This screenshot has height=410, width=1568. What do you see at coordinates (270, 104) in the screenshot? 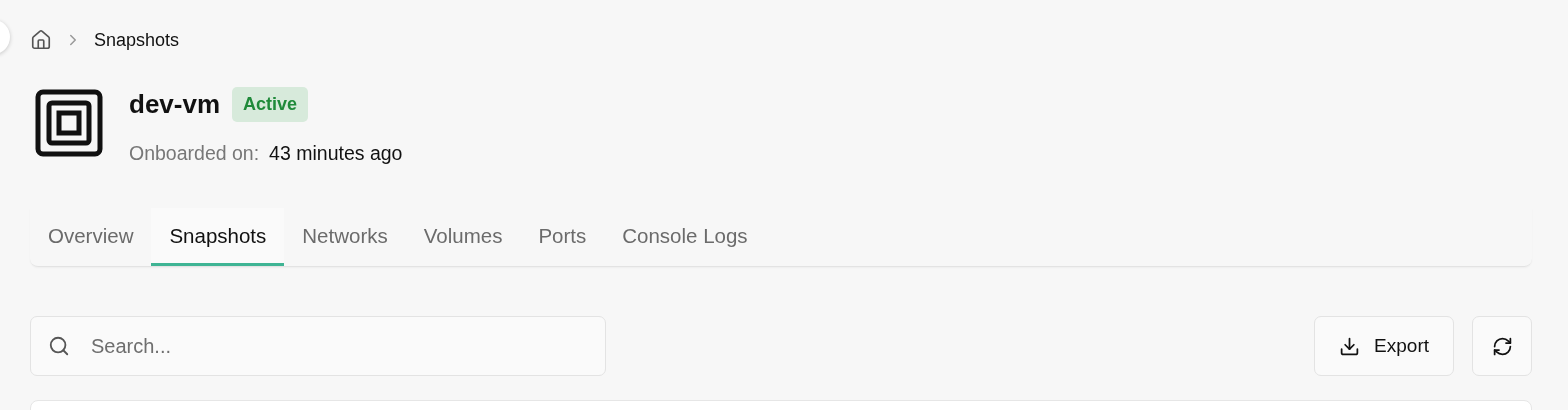
I see `status-badge: Active` at bounding box center [270, 104].